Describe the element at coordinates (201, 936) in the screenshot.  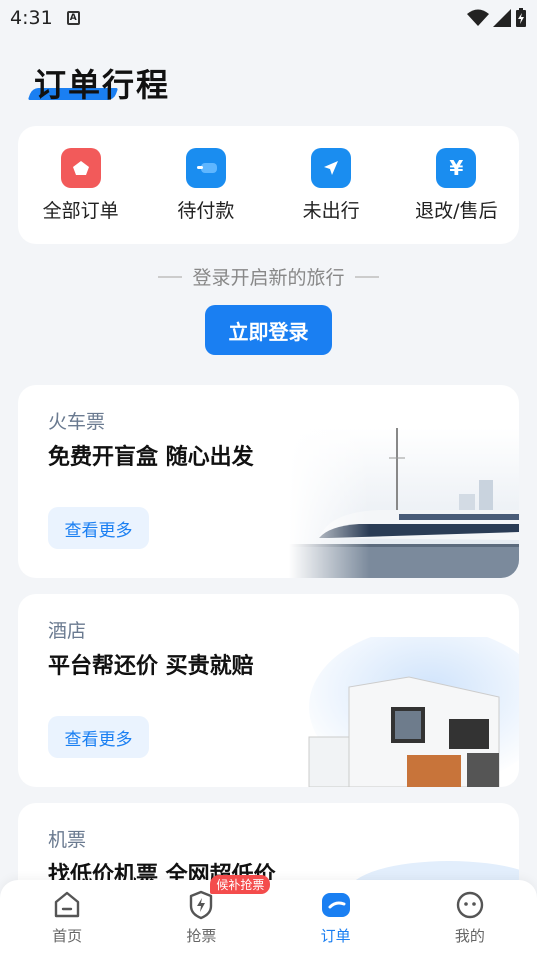
I see `tab-grab-ticket-label: 抢票` at that location.